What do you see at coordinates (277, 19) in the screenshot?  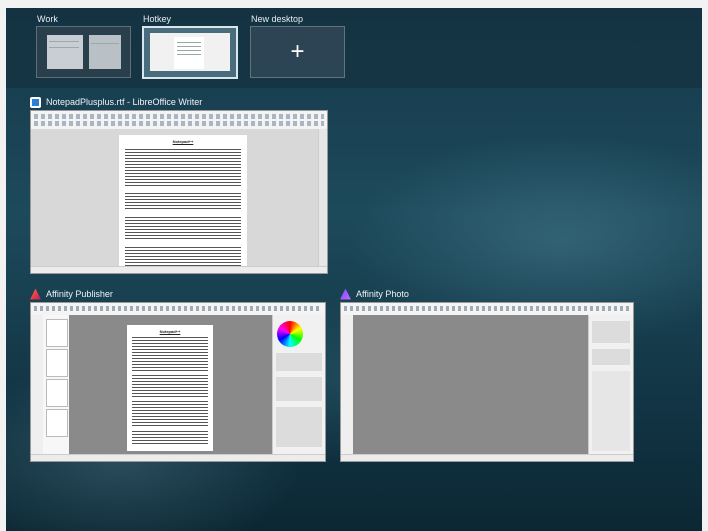 I see `desktop-label: New desktop` at bounding box center [277, 19].